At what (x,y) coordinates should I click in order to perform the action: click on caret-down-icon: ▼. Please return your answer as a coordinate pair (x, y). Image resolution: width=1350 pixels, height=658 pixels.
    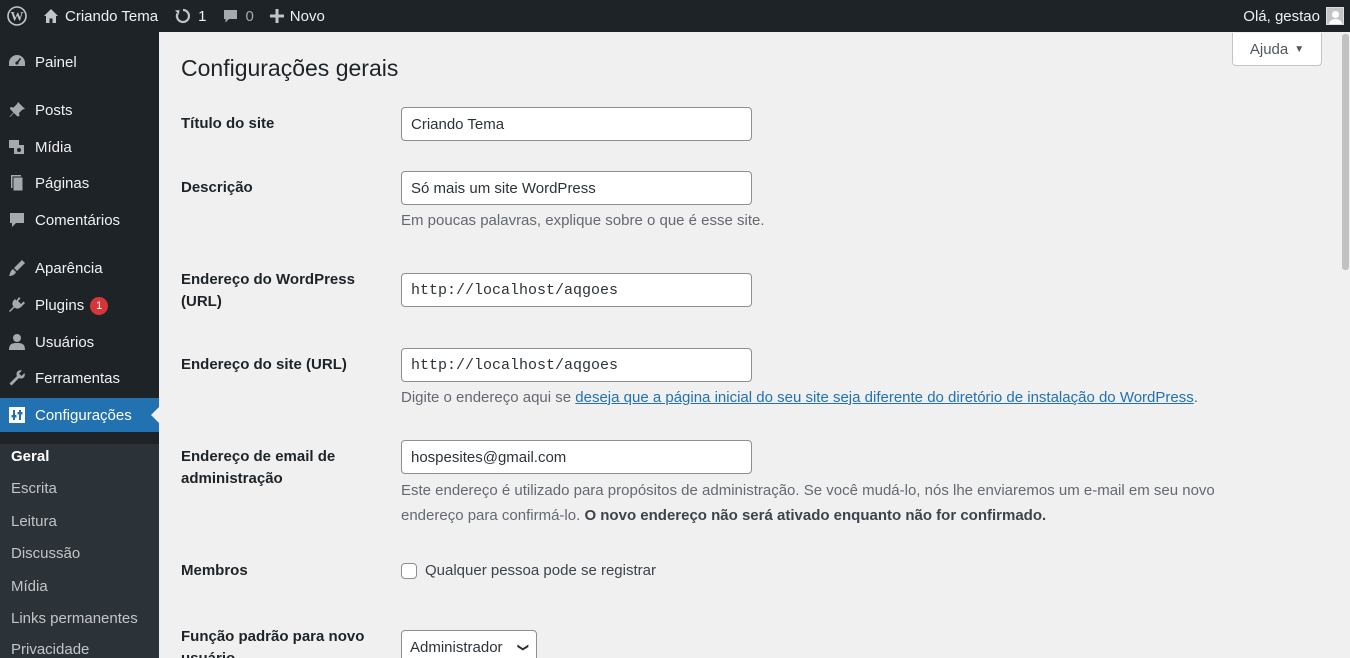
    Looking at the image, I should click on (1299, 49).